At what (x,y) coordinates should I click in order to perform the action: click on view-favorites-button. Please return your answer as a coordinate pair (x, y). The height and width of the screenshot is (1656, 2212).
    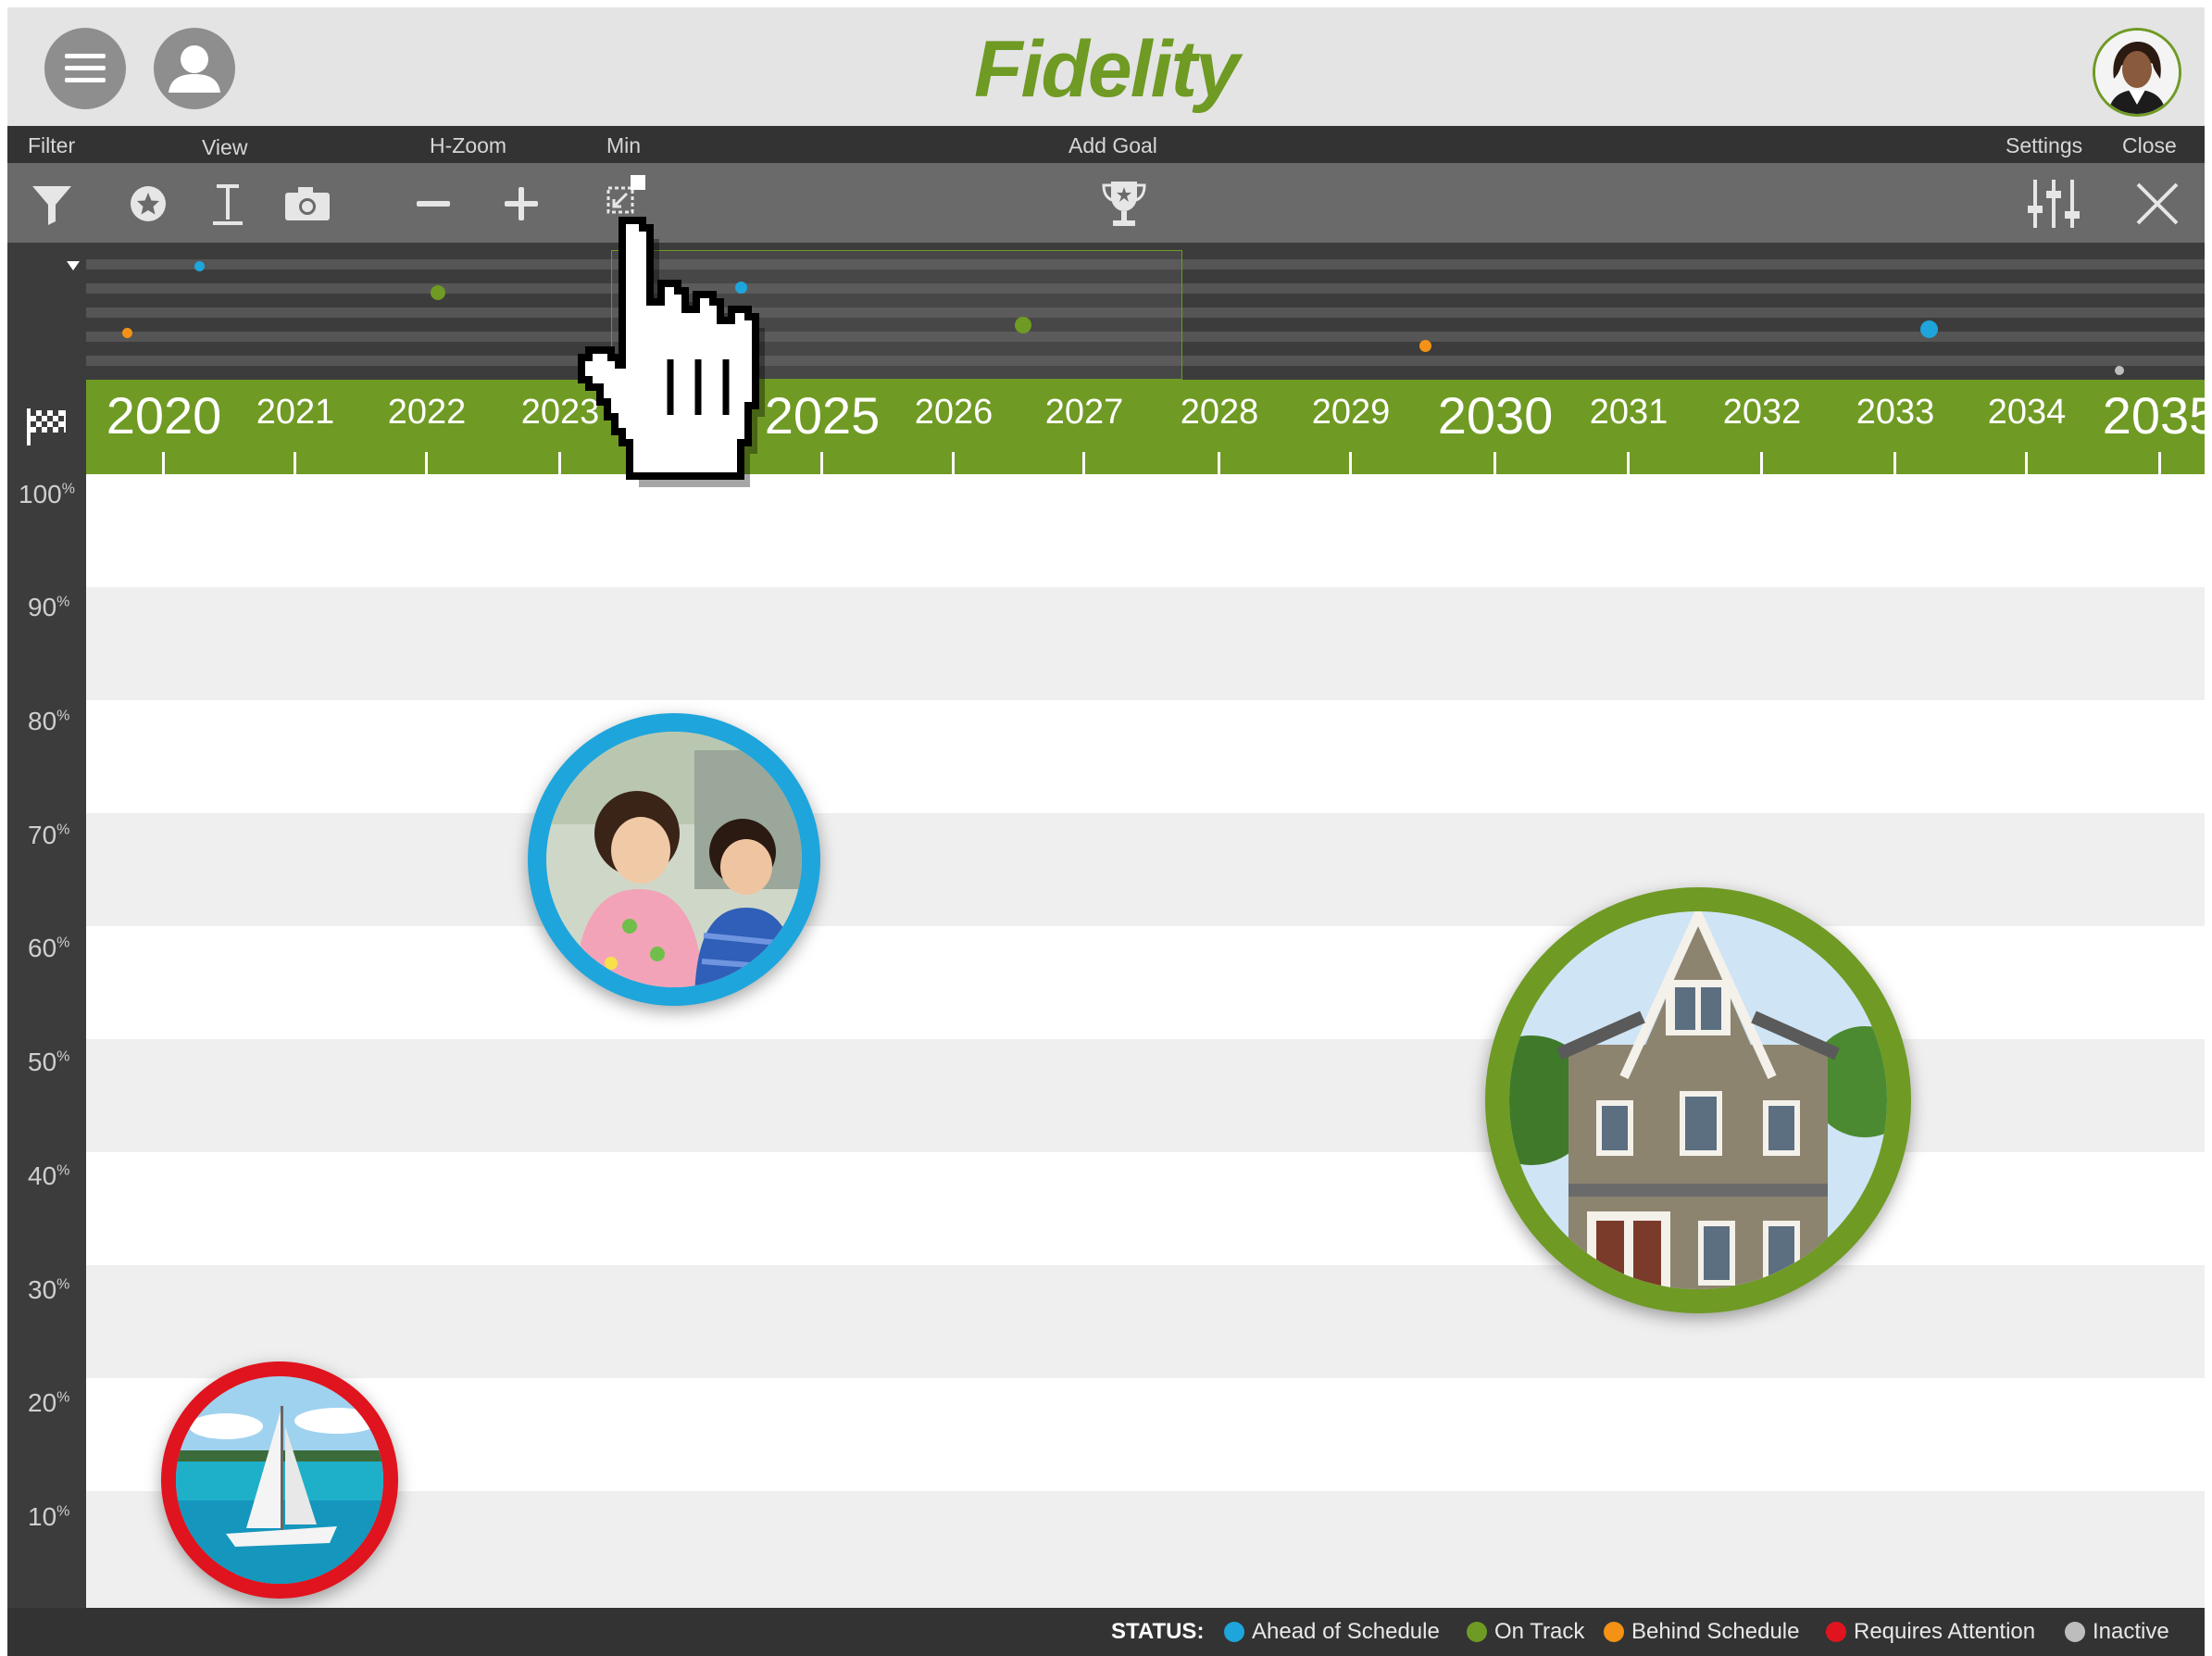
    Looking at the image, I should click on (148, 204).